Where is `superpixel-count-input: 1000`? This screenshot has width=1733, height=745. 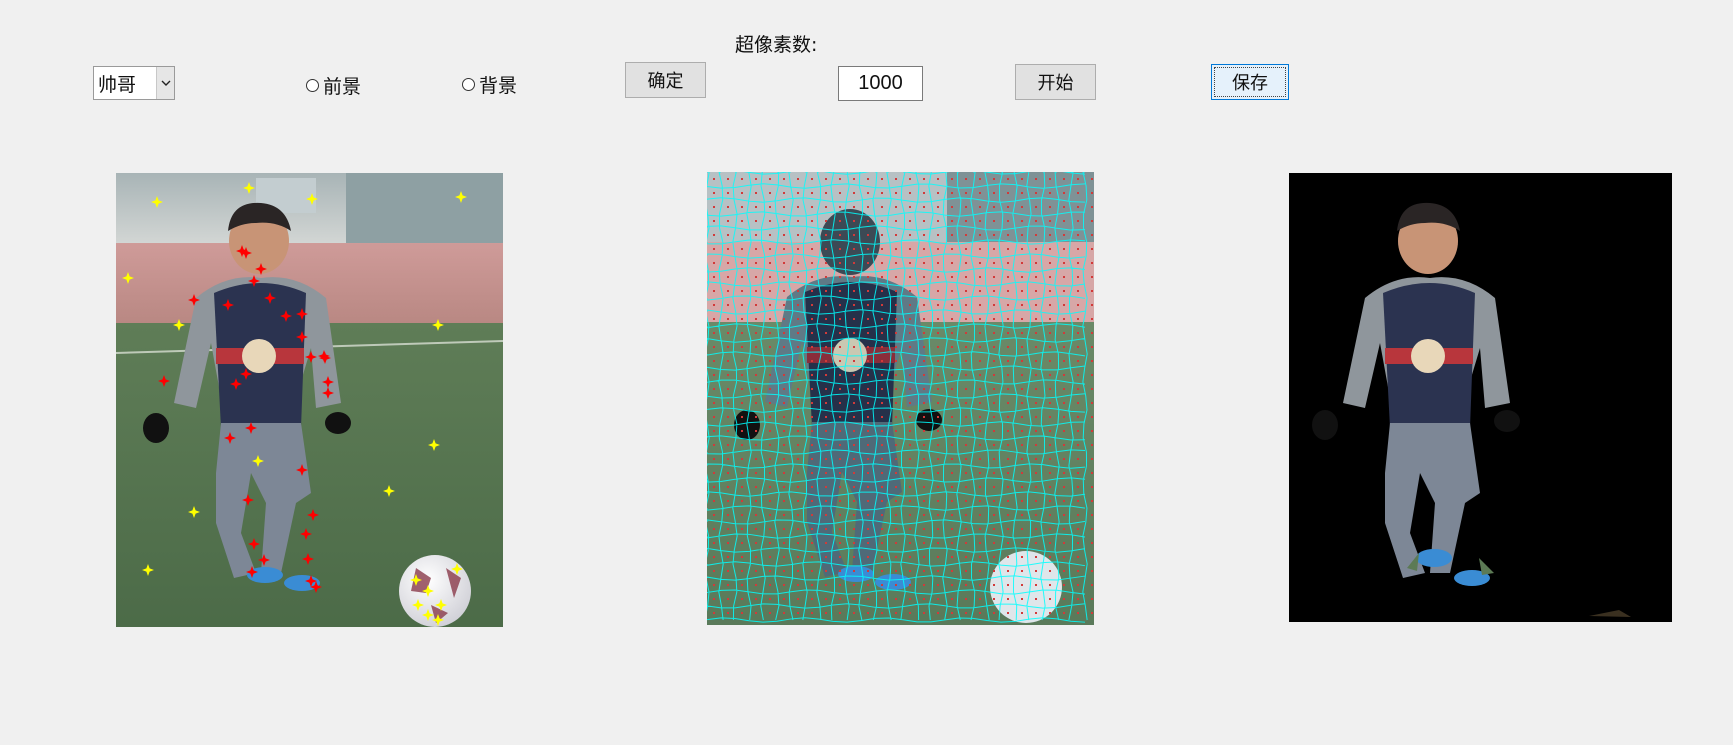 superpixel-count-input: 1000 is located at coordinates (880, 83).